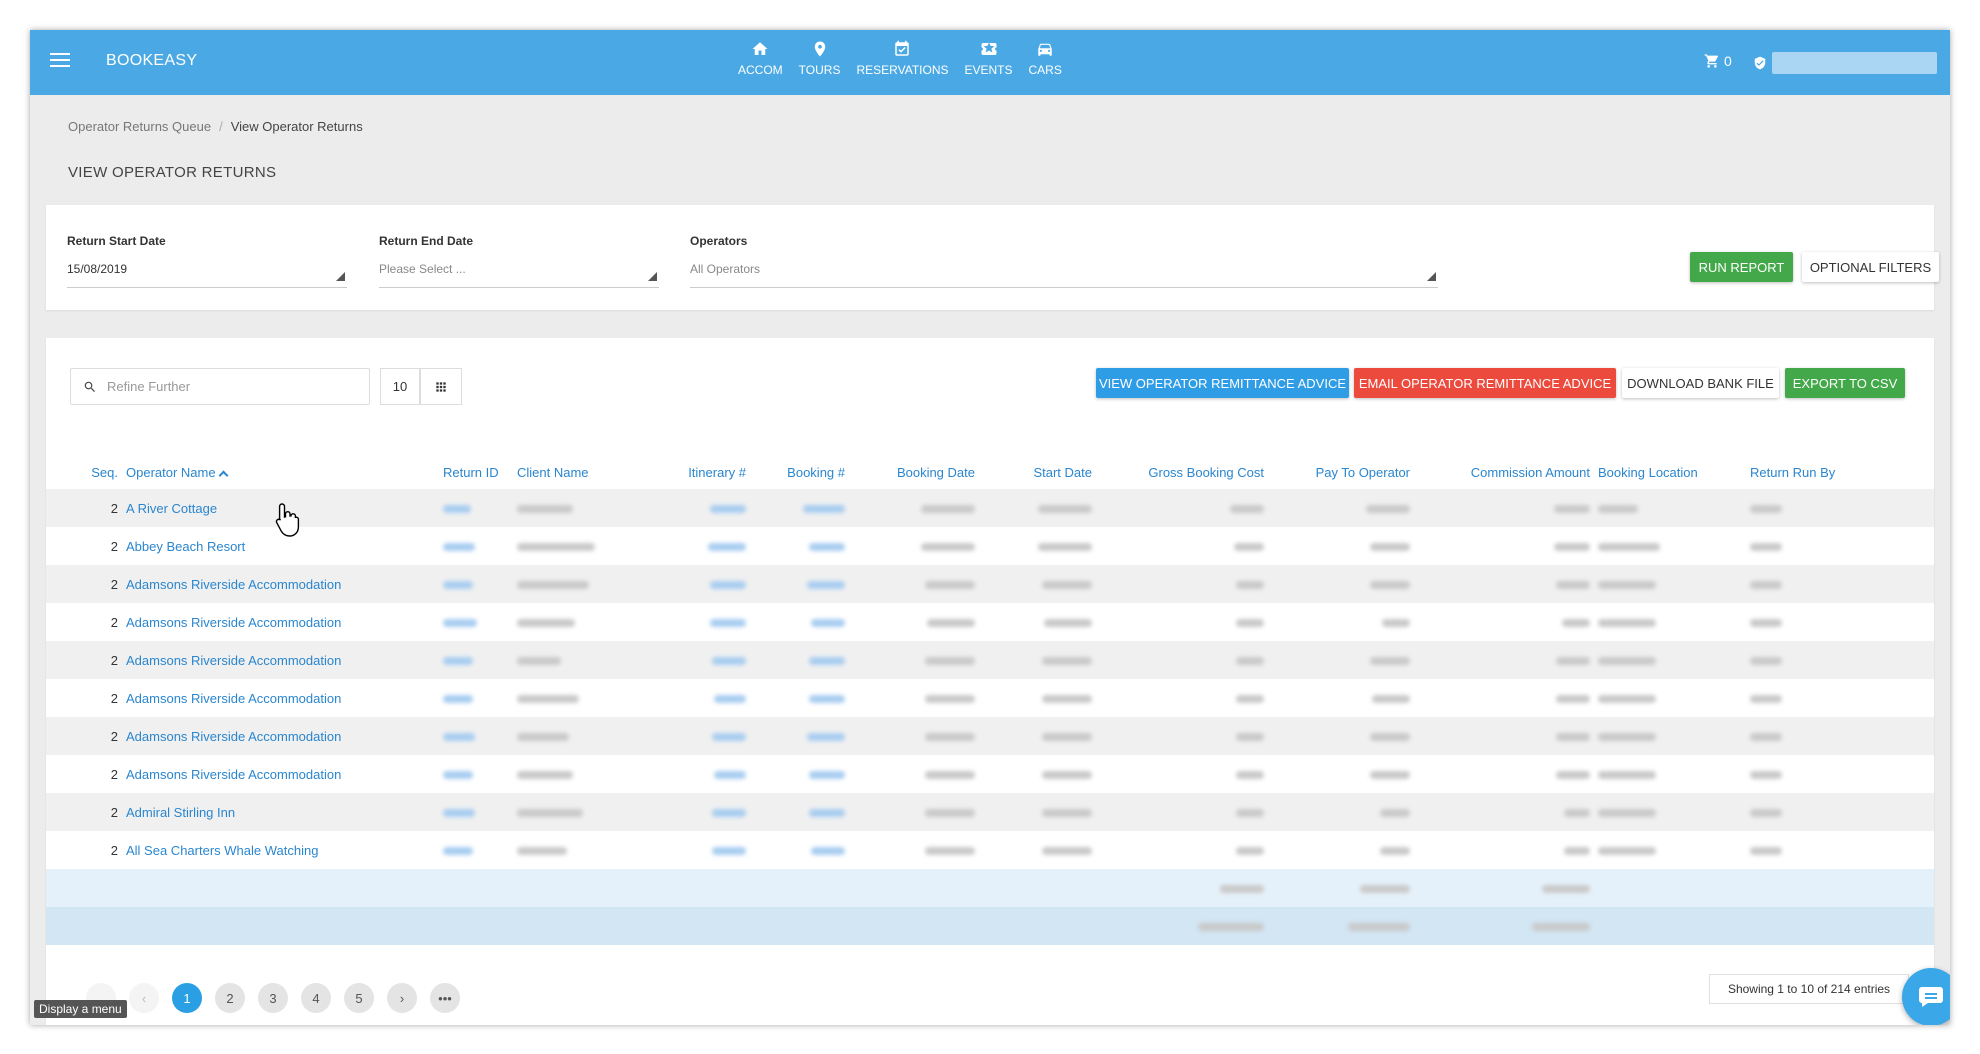 This screenshot has width=1980, height=1054. What do you see at coordinates (989, 58) in the screenshot?
I see `nav-events: EVENTS` at bounding box center [989, 58].